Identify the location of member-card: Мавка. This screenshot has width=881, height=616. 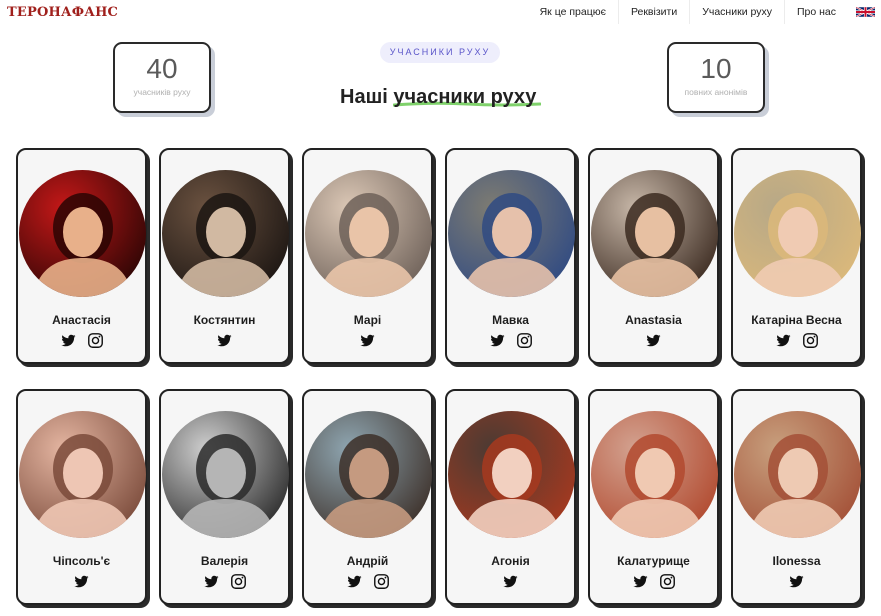
(510, 256).